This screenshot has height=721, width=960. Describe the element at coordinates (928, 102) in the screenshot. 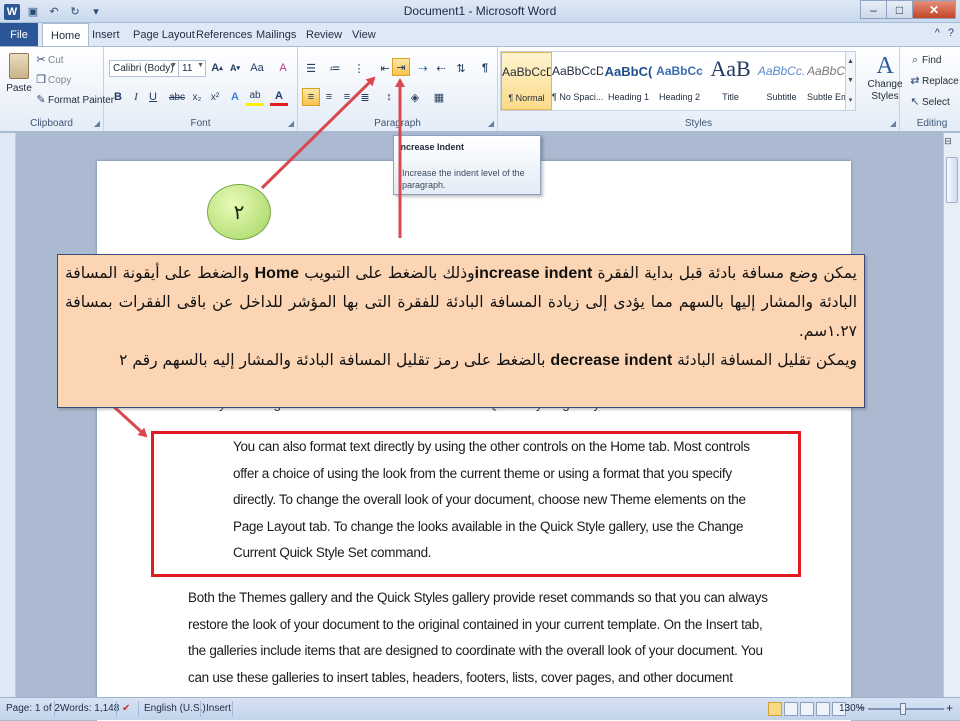

I see `select-button: ↖ Select` at that location.